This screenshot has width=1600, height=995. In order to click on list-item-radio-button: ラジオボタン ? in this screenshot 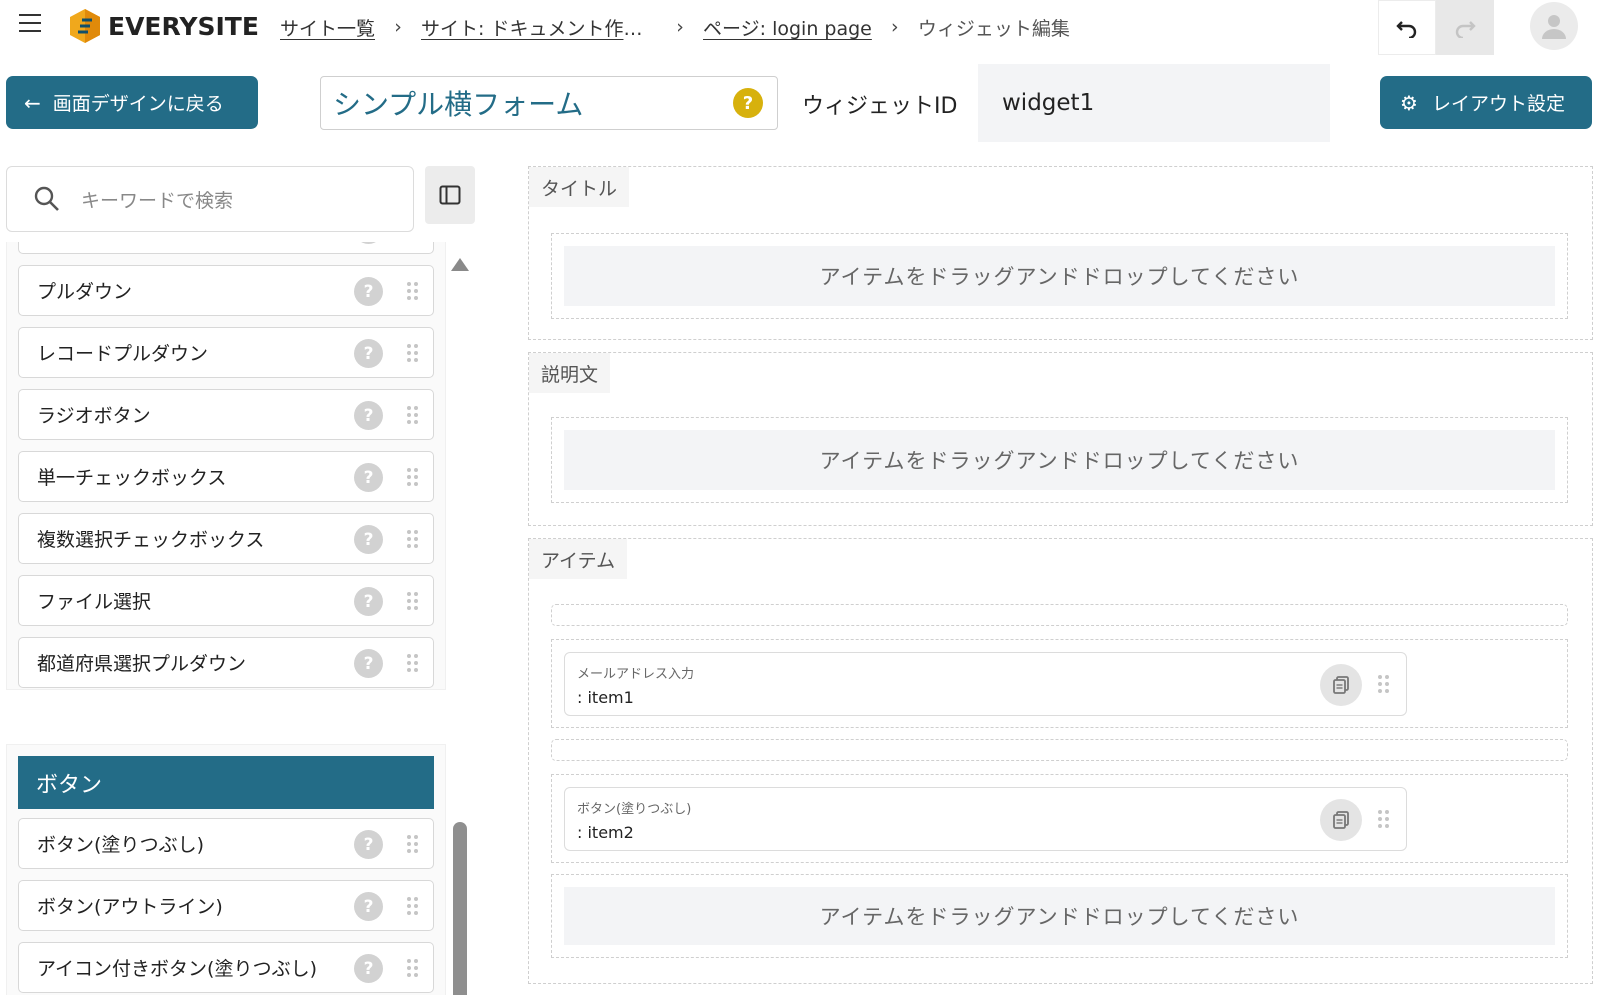, I will do `click(226, 414)`.